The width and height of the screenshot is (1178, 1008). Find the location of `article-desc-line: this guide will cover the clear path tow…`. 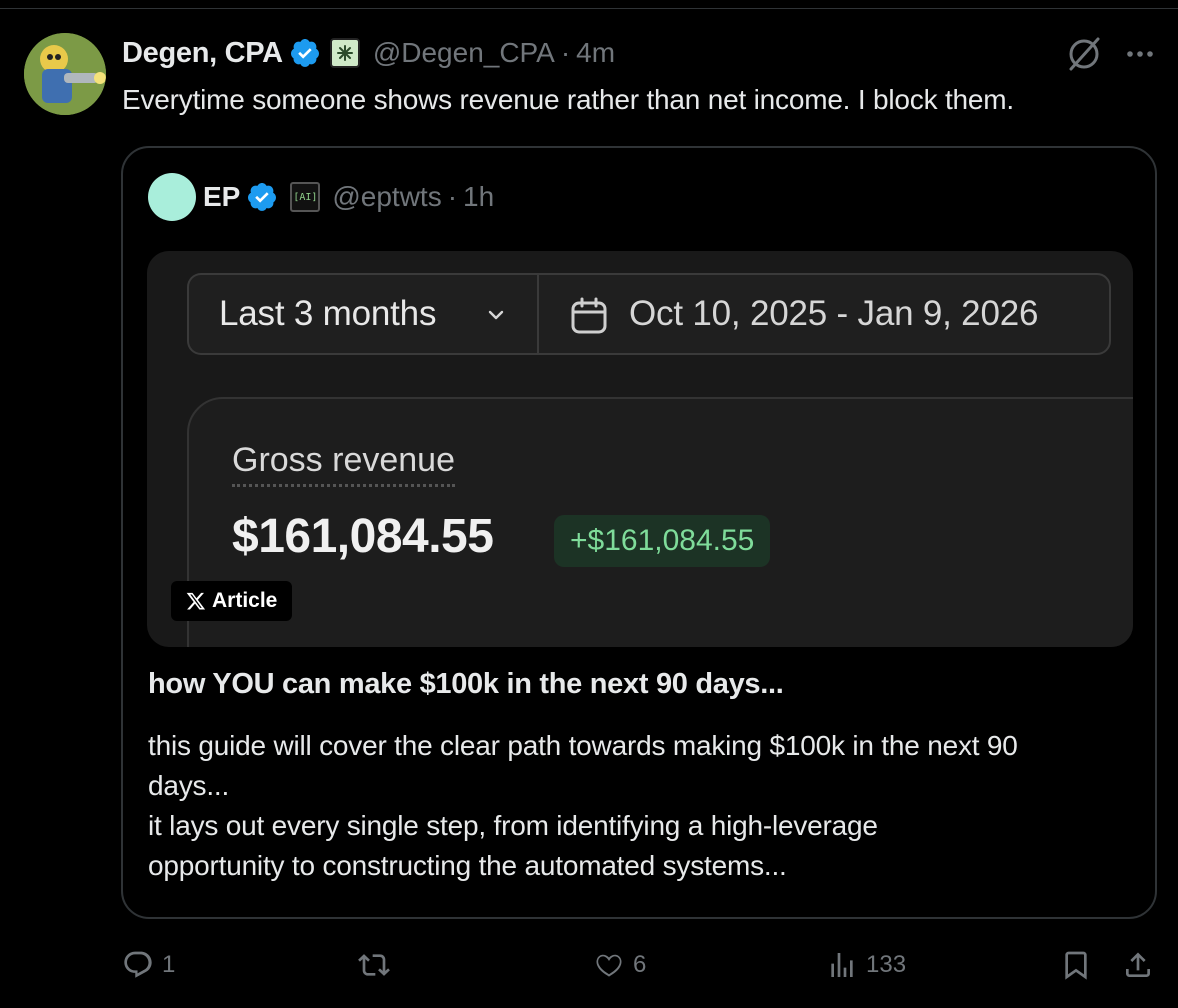

article-desc-line: this guide will cover the clear path tow… is located at coordinates (583, 745).